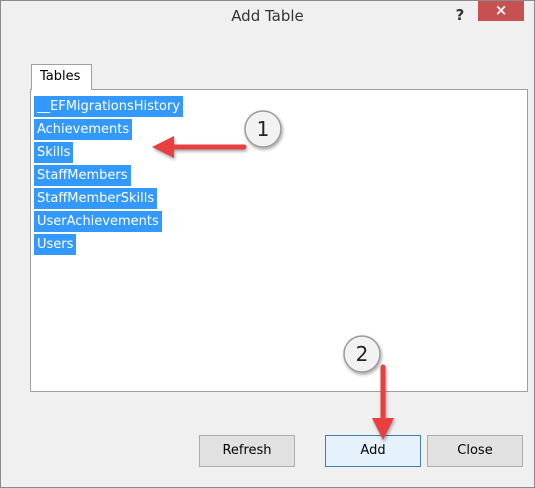 The width and height of the screenshot is (535, 488). I want to click on list-item-userachievements: UserAchievements, so click(98, 221).